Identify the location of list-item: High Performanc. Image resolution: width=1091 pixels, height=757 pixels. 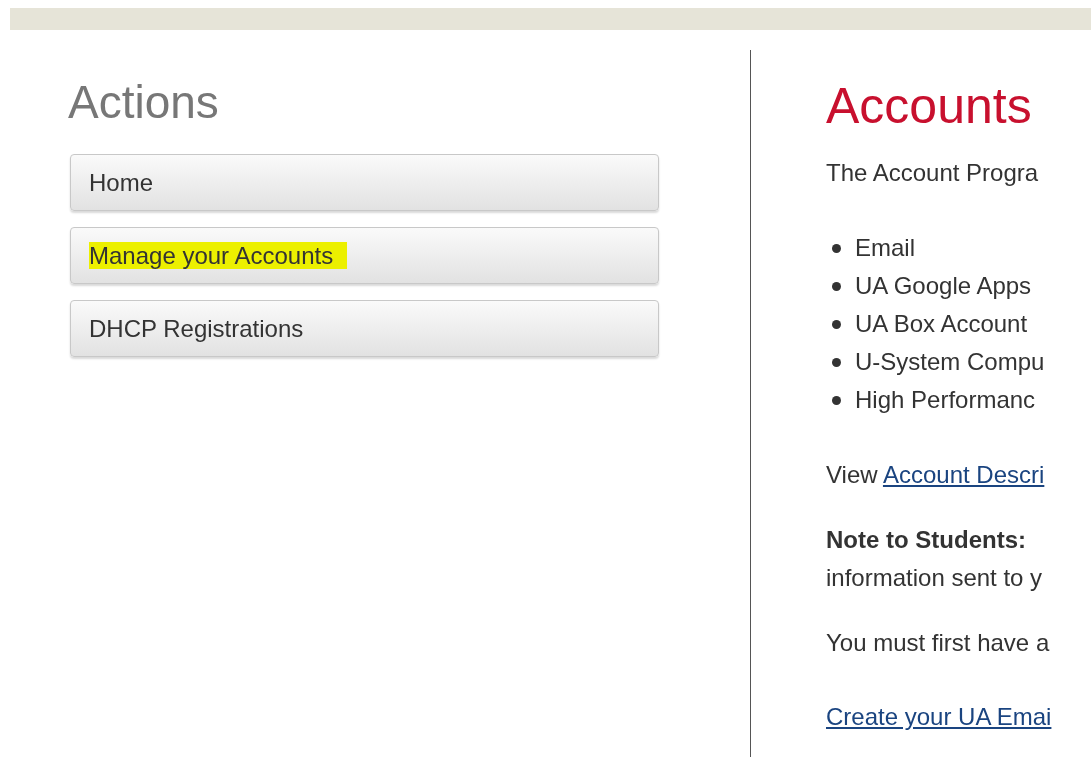
(945, 400).